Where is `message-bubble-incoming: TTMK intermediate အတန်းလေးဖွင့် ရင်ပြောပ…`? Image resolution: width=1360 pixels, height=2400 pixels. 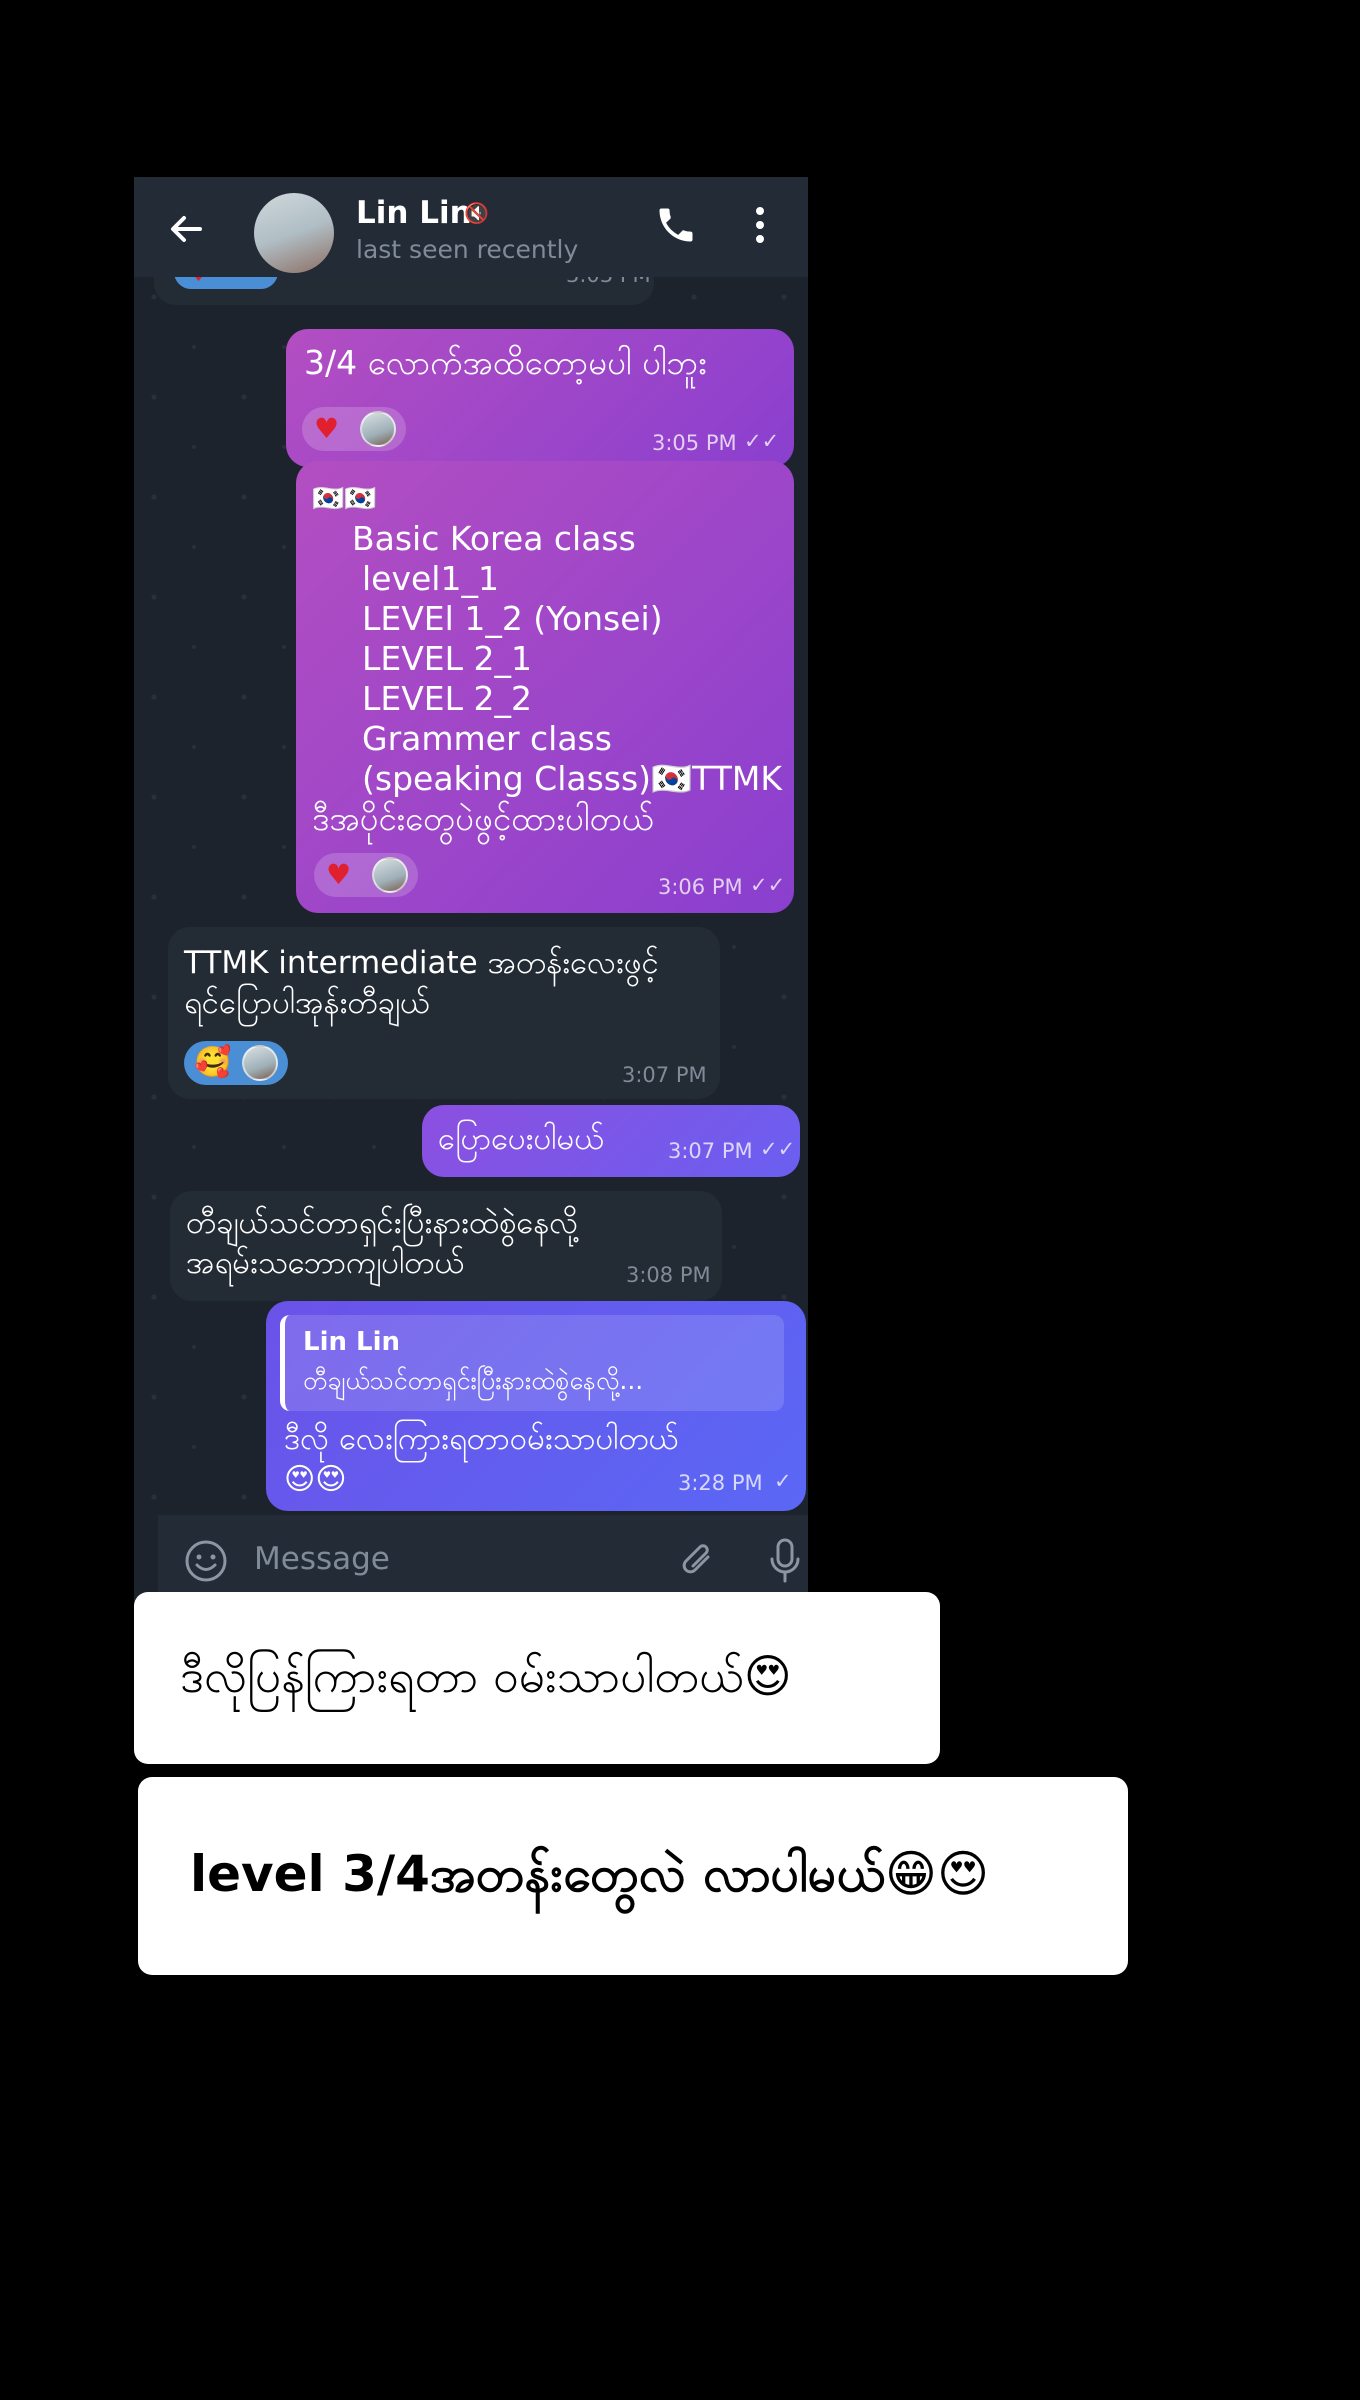
message-bubble-incoming: TTMK intermediate အတန်းလေးဖွင့် ရင်ပြောပ… is located at coordinates (444, 1013).